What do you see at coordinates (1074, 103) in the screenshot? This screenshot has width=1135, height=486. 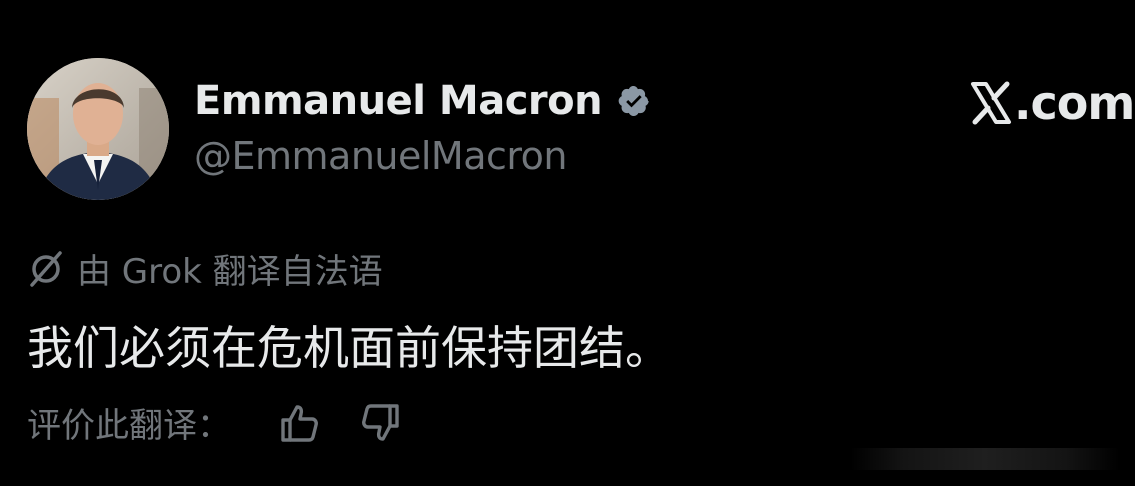 I see `brand-domain: .com` at bounding box center [1074, 103].